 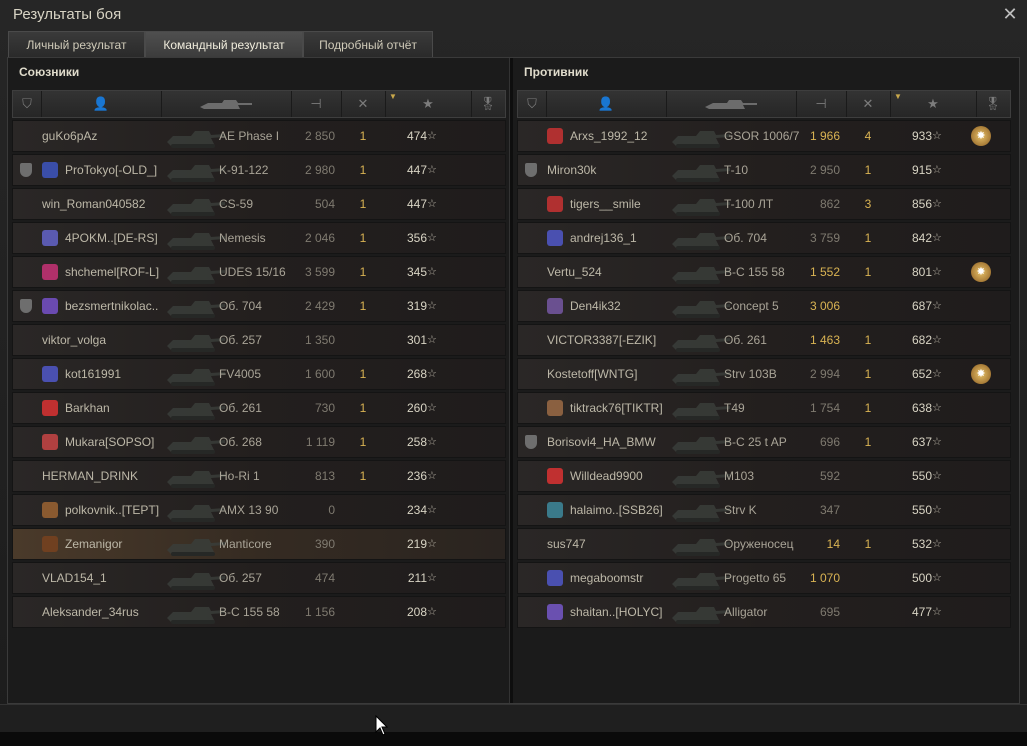 I want to click on damage-value: 14, so click(x=833, y=544).